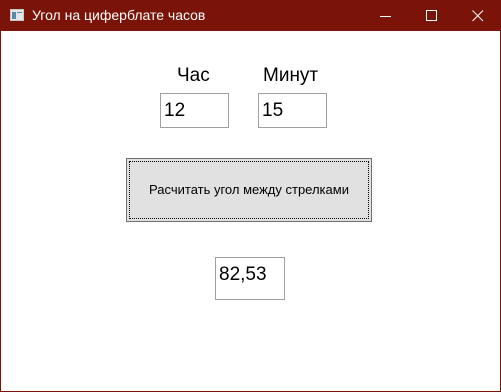 The height and width of the screenshot is (392, 501). Describe the element at coordinates (251, 15) in the screenshot. I see `title-bar: Угол на циферблате часов` at that location.